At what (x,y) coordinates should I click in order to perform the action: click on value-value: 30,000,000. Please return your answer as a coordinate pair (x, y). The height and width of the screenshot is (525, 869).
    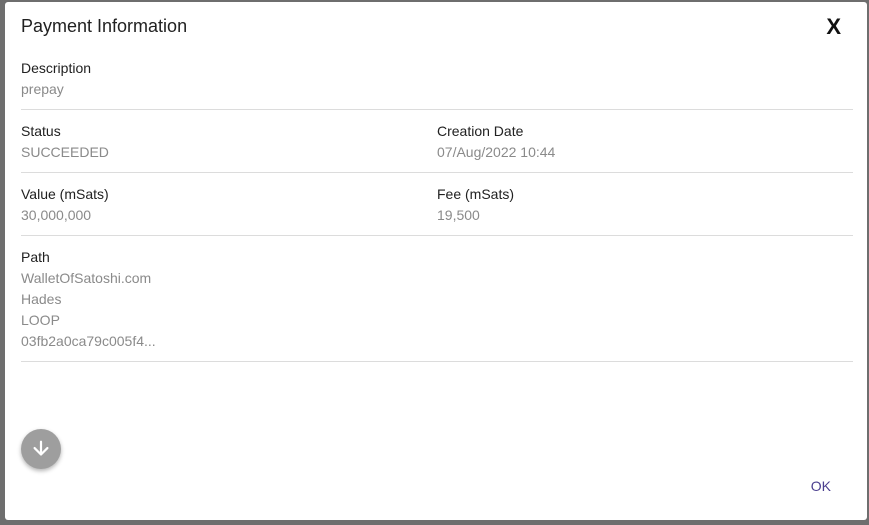
    Looking at the image, I should click on (56, 215).